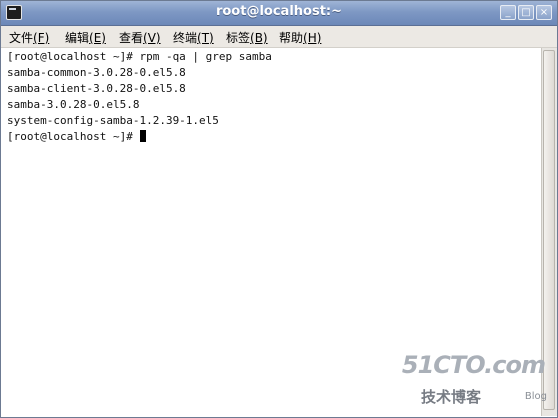  What do you see at coordinates (21, 38) in the screenshot?
I see `menu-file-label: 文件` at bounding box center [21, 38].